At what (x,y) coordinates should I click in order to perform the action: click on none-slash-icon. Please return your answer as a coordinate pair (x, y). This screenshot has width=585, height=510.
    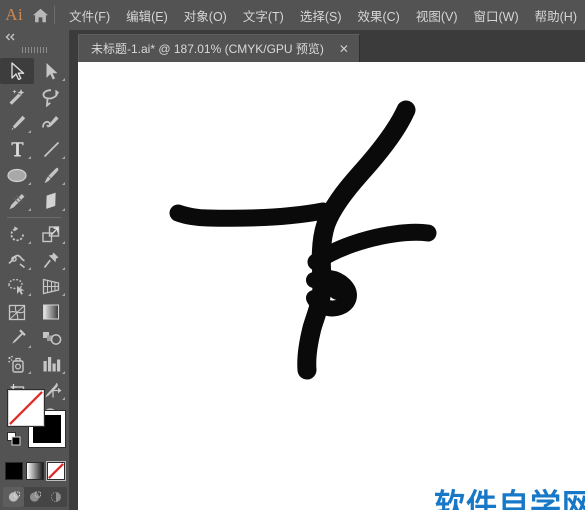
    Looking at the image, I should click on (26, 408).